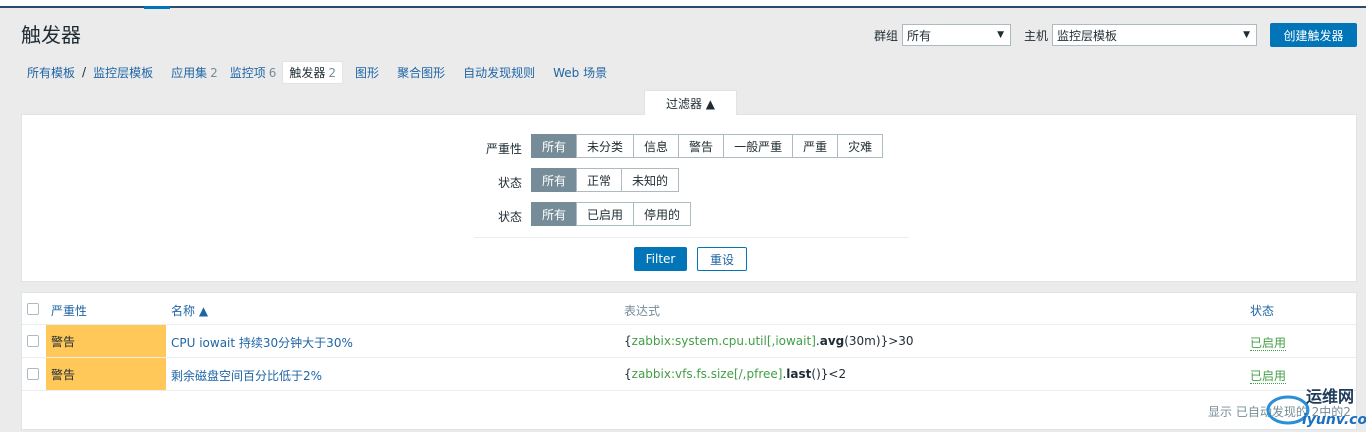 This screenshot has height=432, width=1366. What do you see at coordinates (605, 146) in the screenshot?
I see `severity-option-unclassified: 未分类` at bounding box center [605, 146].